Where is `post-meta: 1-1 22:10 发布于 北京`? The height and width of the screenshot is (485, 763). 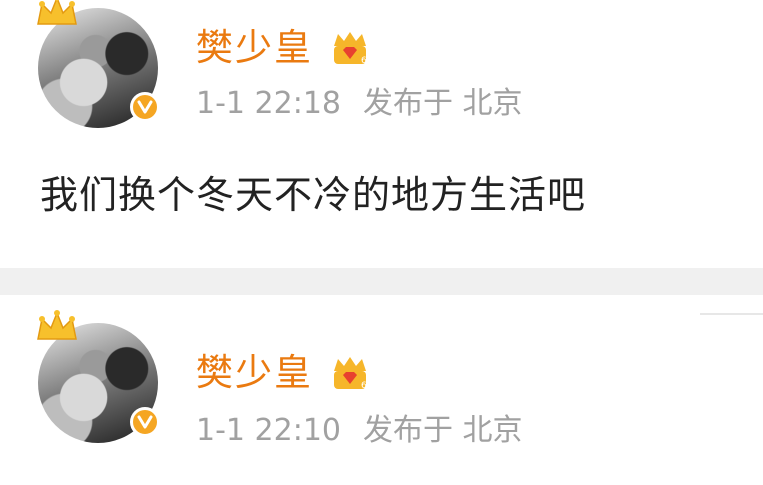
post-meta: 1-1 22:10 发布于 北京 is located at coordinates (359, 431).